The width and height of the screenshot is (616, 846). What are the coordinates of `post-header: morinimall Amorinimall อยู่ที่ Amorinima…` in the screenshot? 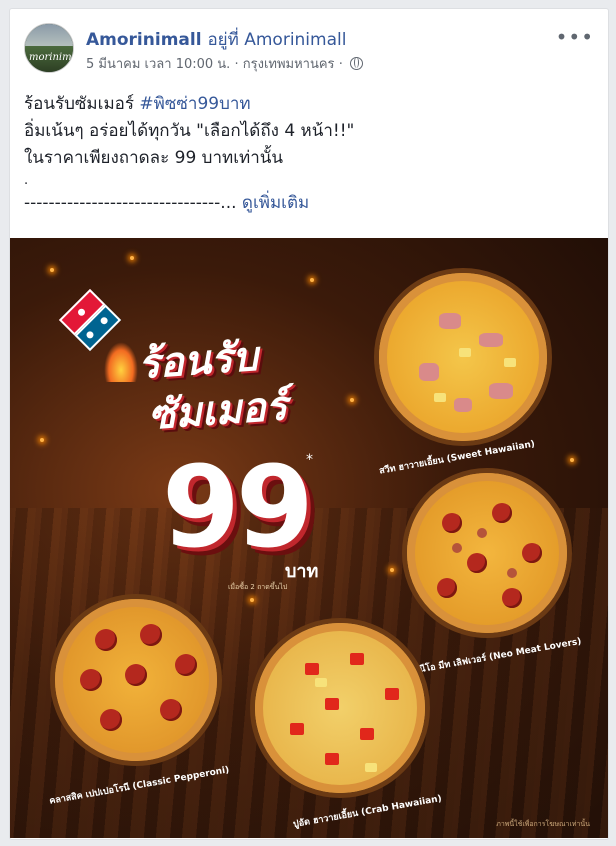 It's located at (309, 51).